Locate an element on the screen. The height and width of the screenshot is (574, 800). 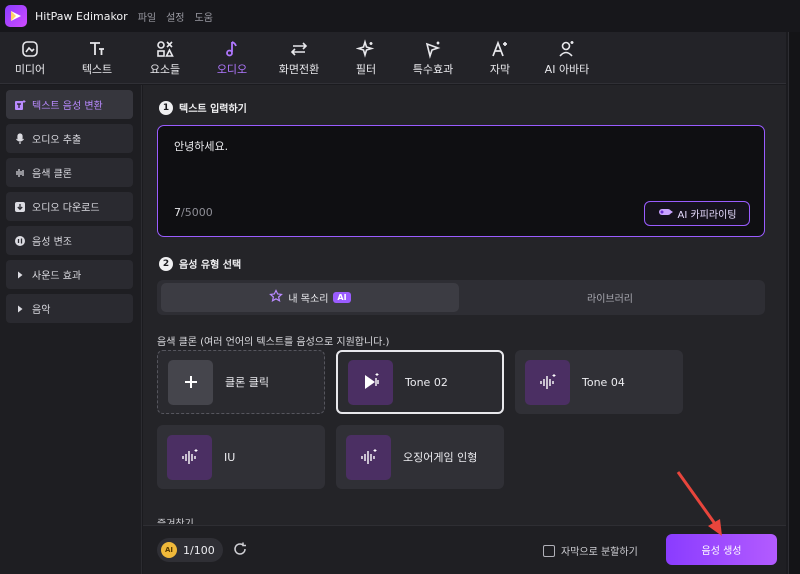
favorites-heading: 즐겨찾기 is located at coordinates (175, 519).